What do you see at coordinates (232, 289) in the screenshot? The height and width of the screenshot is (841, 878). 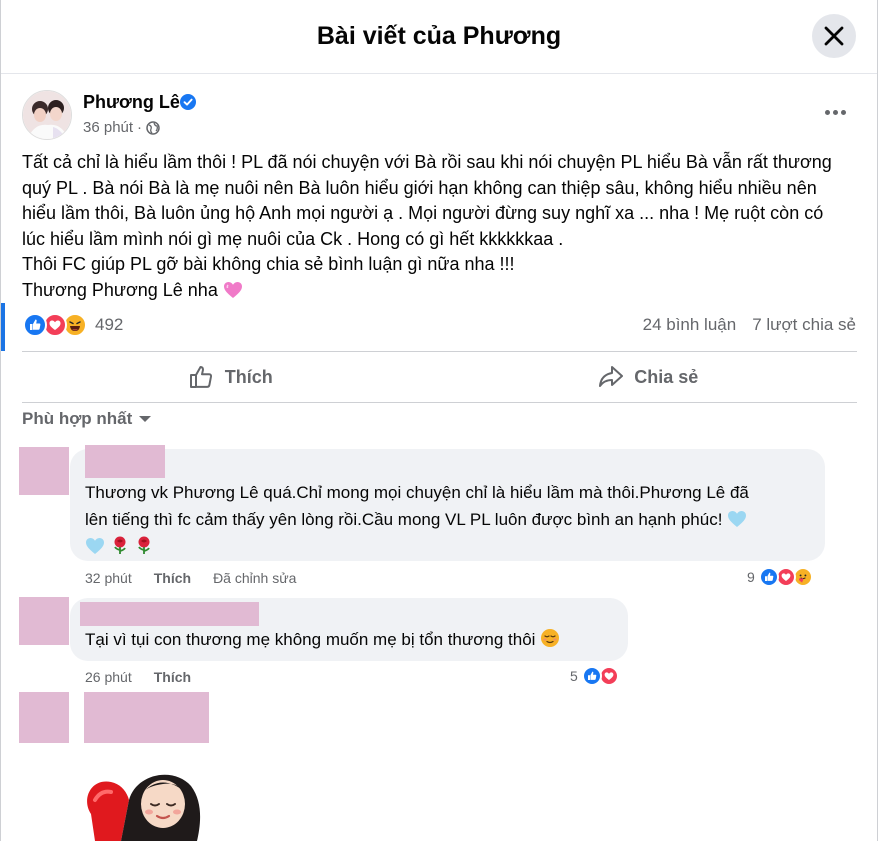 I see `pink-heart-emoji-icon` at bounding box center [232, 289].